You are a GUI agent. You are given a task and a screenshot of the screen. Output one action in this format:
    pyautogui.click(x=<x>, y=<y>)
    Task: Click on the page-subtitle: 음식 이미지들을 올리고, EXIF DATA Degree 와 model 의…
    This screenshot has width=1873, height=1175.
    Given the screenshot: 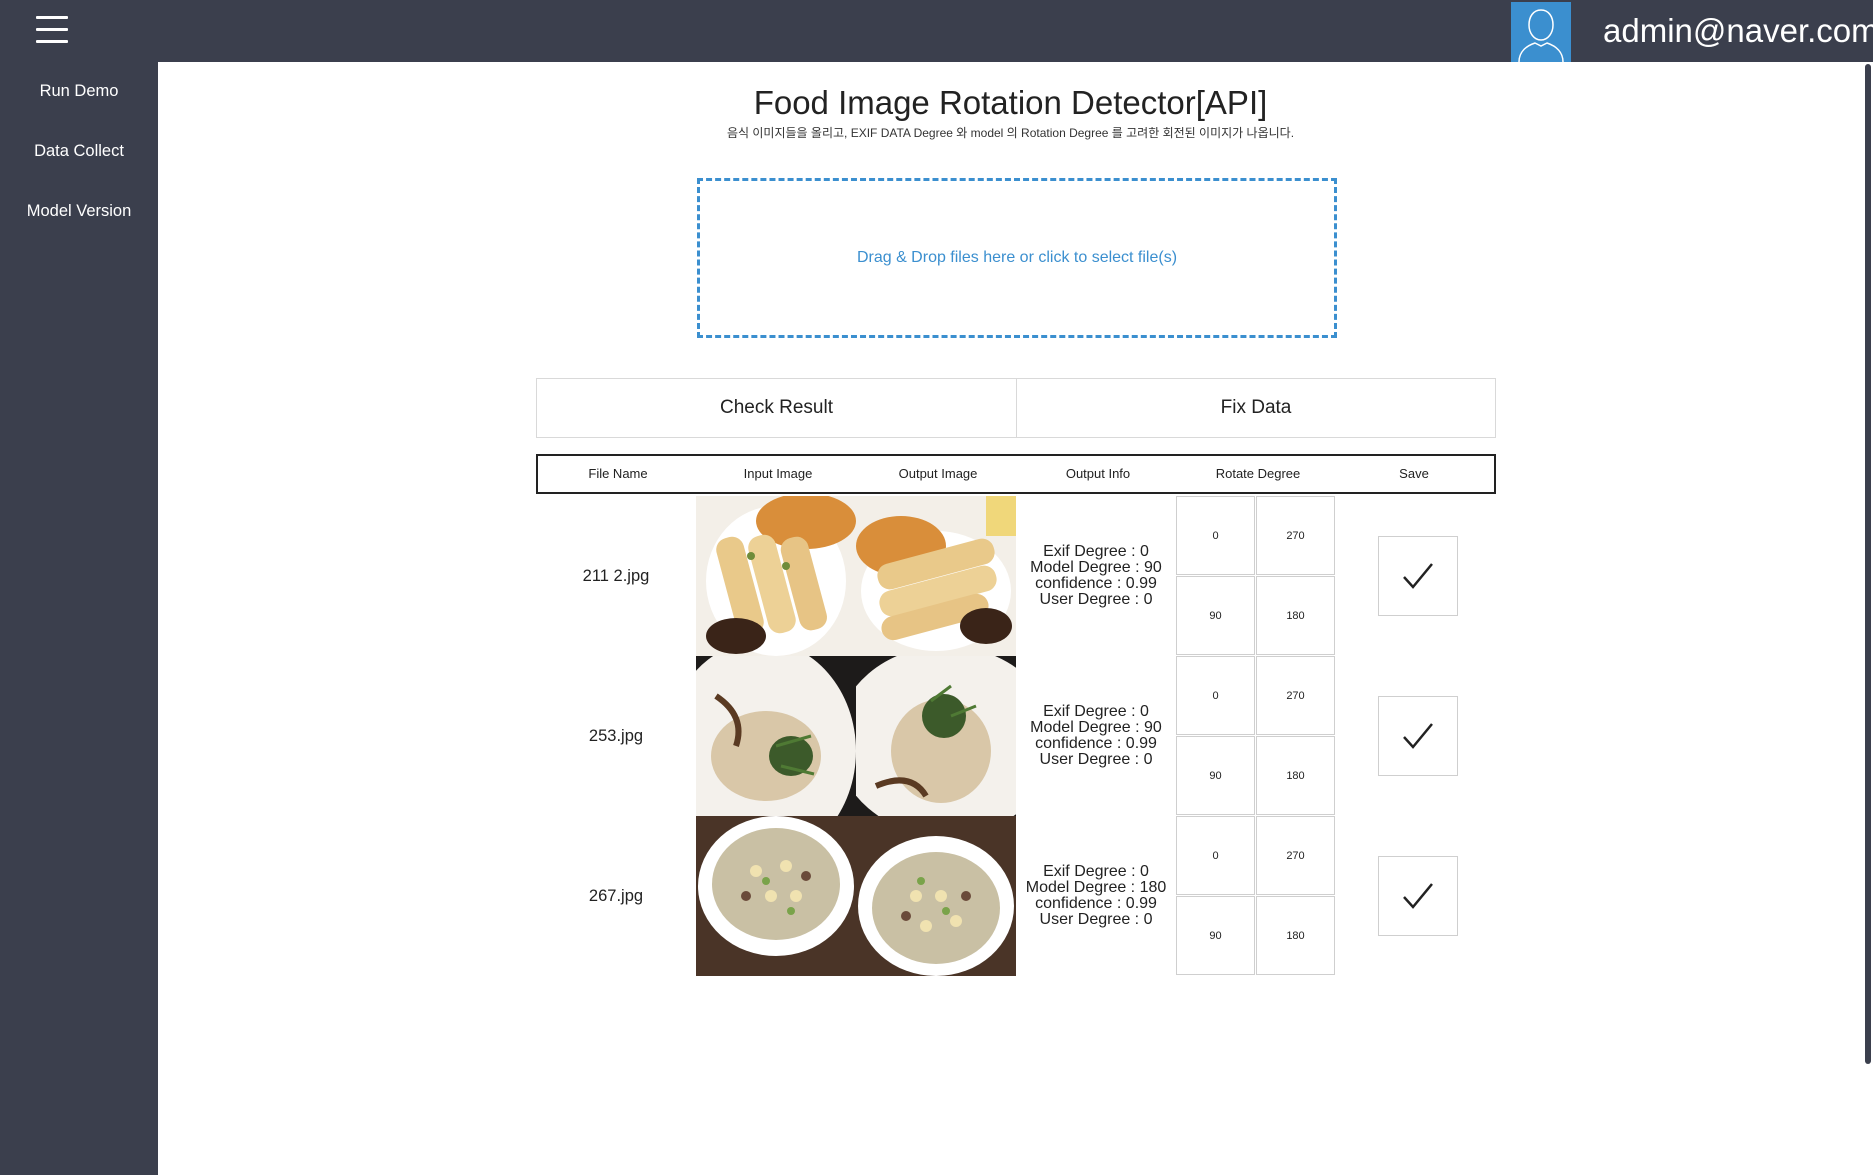 What is the action you would take?
    pyautogui.click(x=1010, y=133)
    